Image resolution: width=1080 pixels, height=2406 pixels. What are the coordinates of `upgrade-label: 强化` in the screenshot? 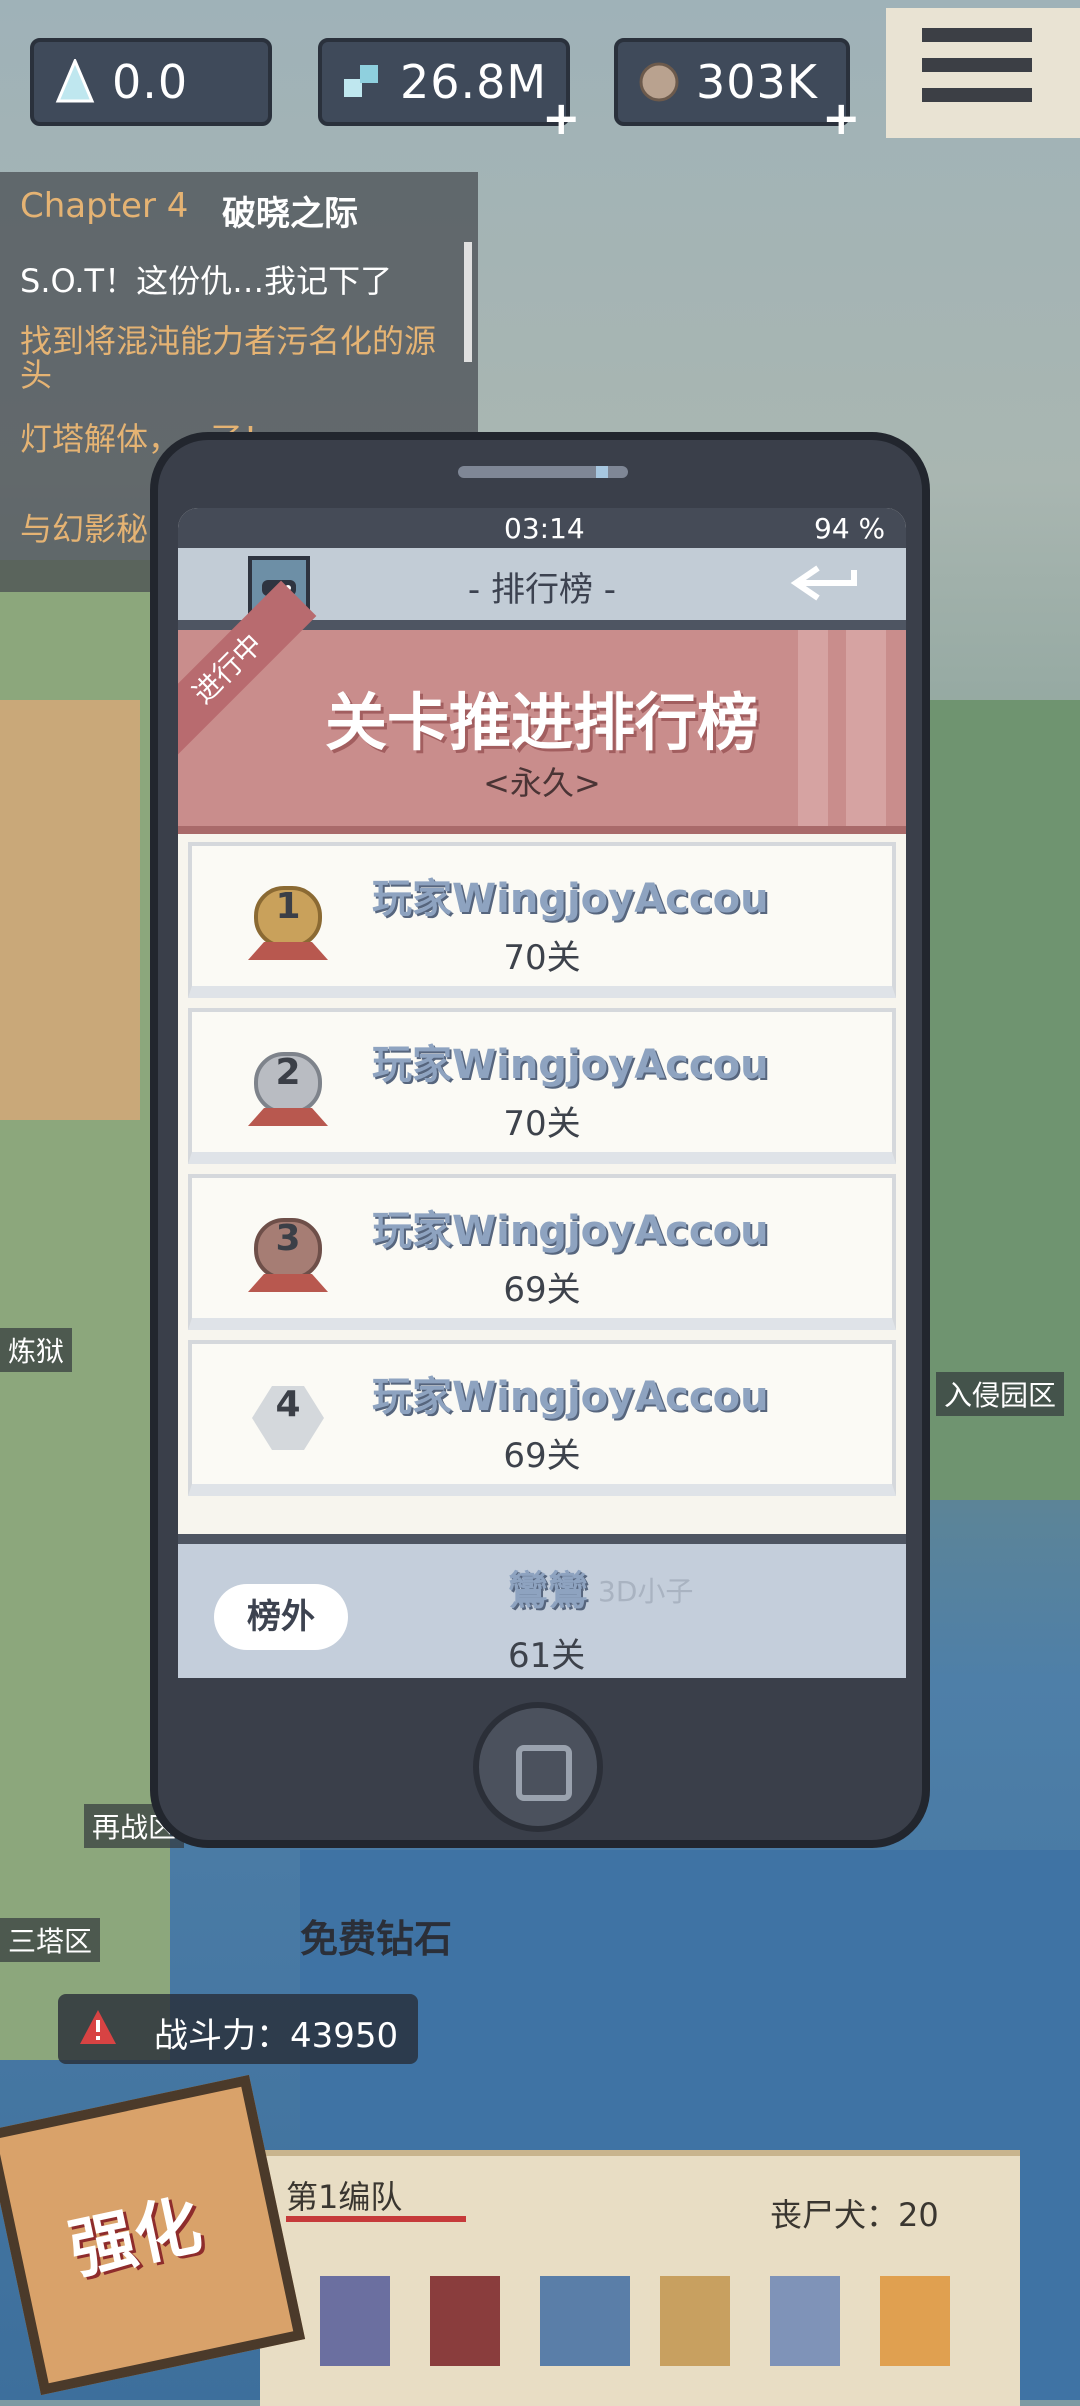 It's located at (135, 2237).